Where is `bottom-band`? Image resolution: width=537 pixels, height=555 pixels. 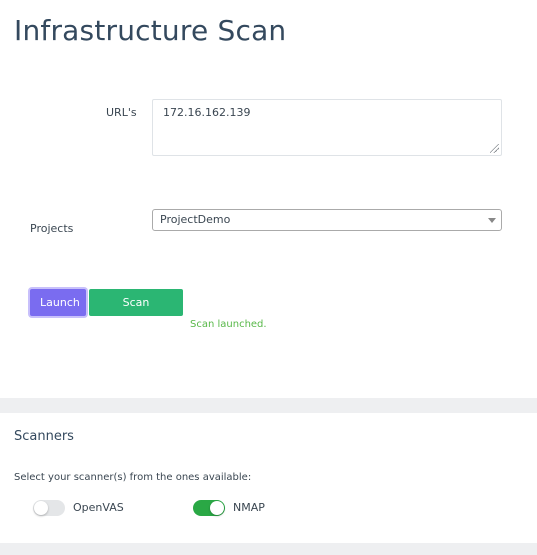
bottom-band is located at coordinates (268, 549).